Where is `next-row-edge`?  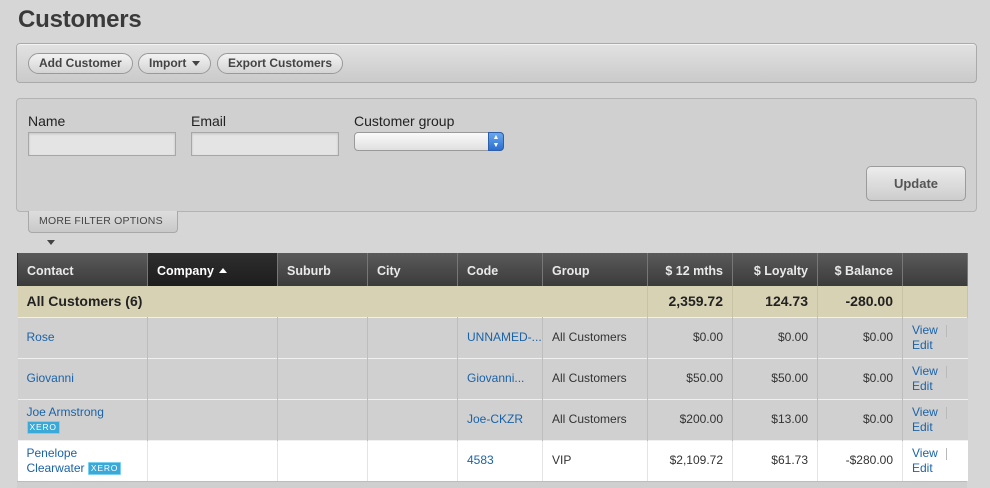 next-row-edge is located at coordinates (492, 484).